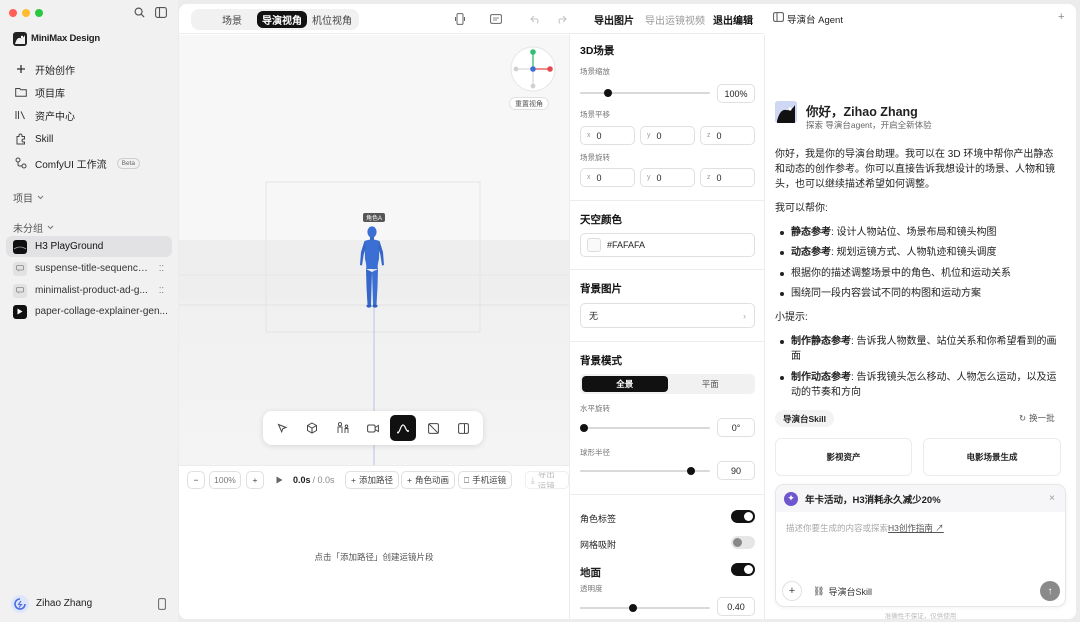 This screenshot has height=622, width=1080. Describe the element at coordinates (89, 163) in the screenshot. I see `nav-comfyui: ComfyUI 工作流 Beta` at that location.